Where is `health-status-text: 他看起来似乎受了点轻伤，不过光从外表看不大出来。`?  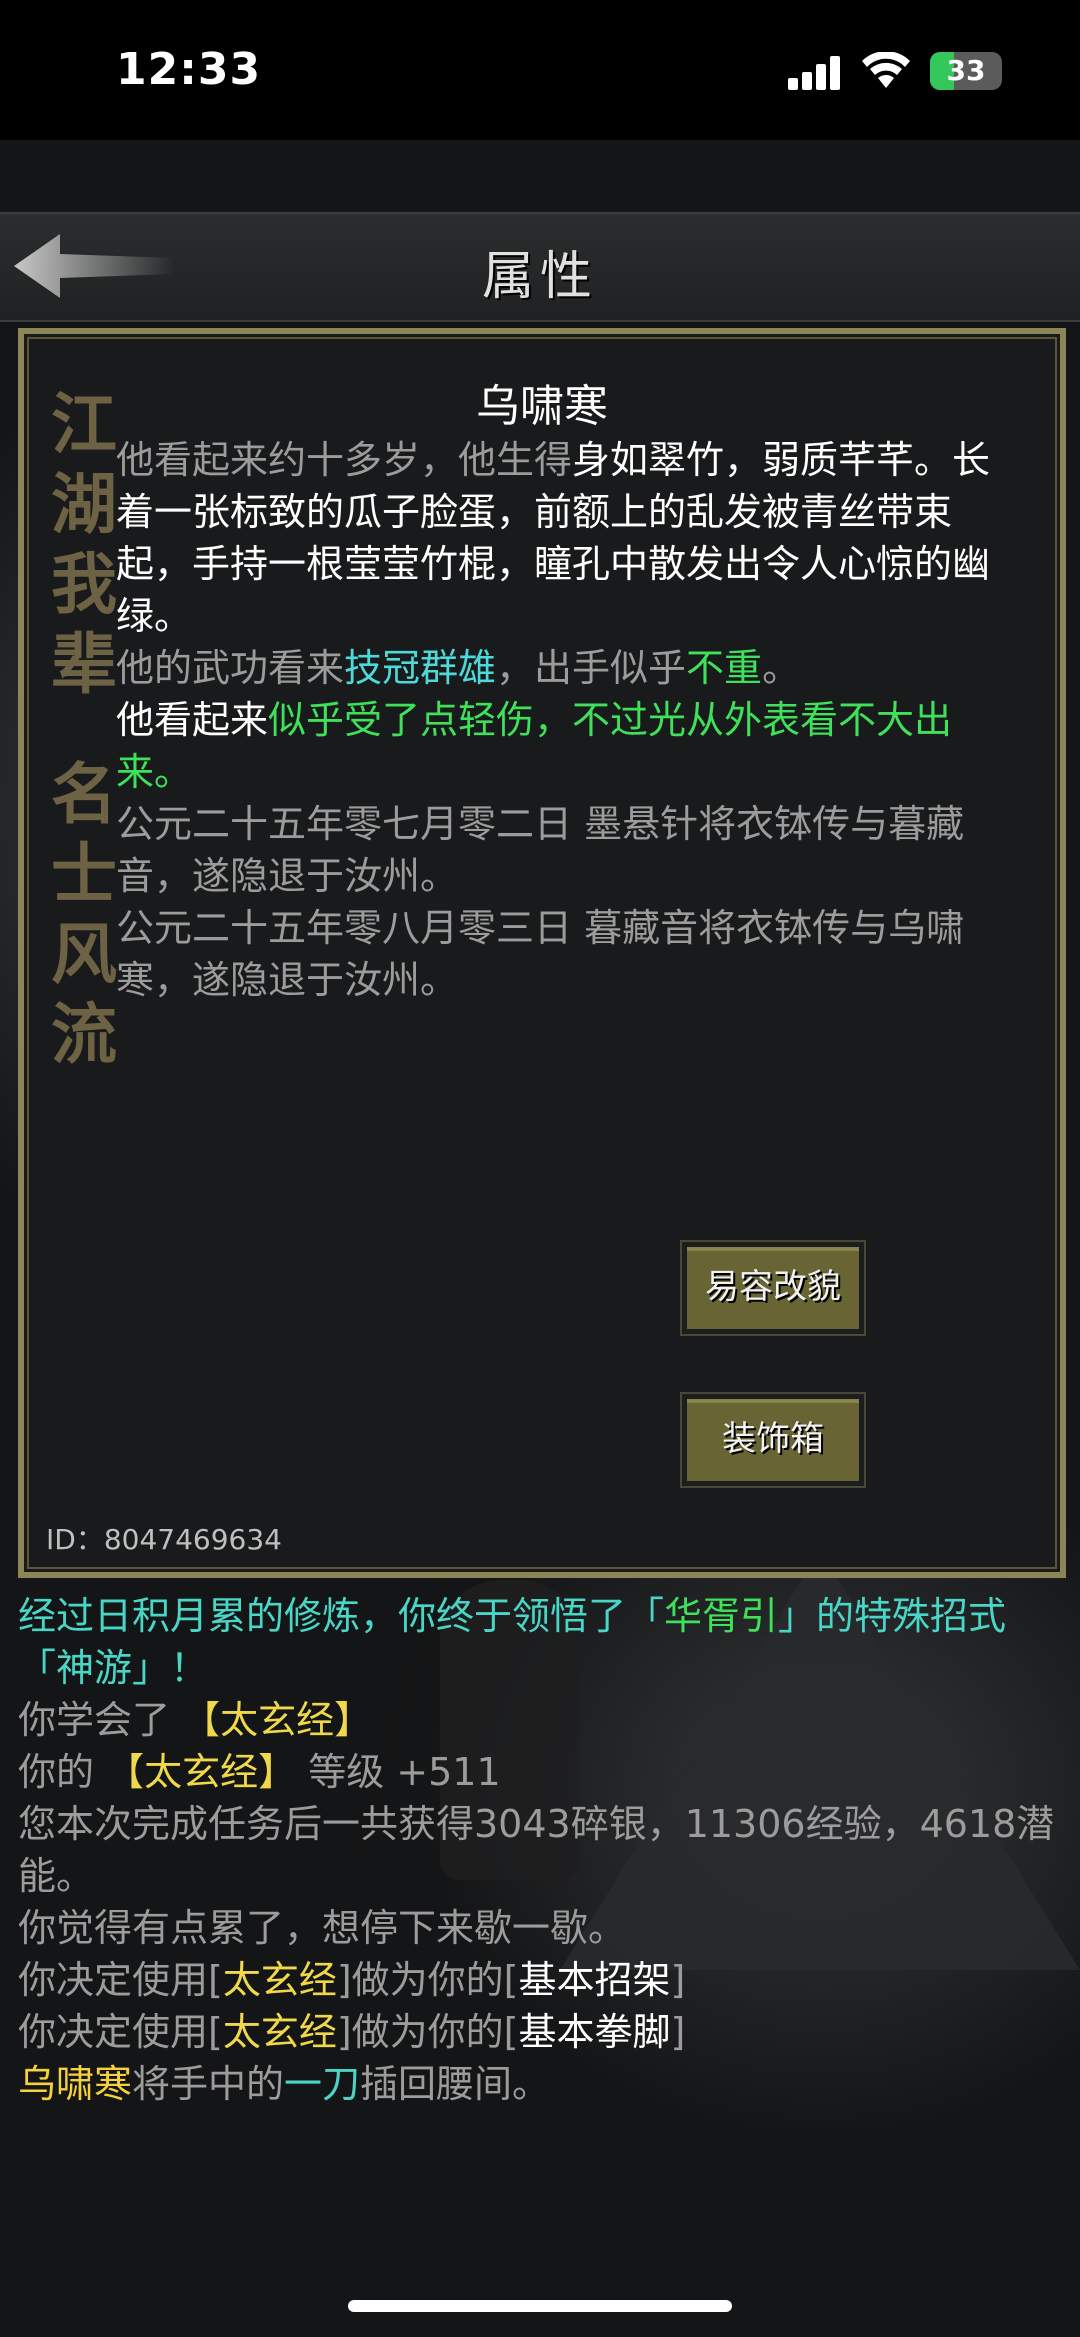
health-status-text: 他看起来似乎受了点轻伤，不过光从外表看不大出来。 is located at coordinates (534, 746).